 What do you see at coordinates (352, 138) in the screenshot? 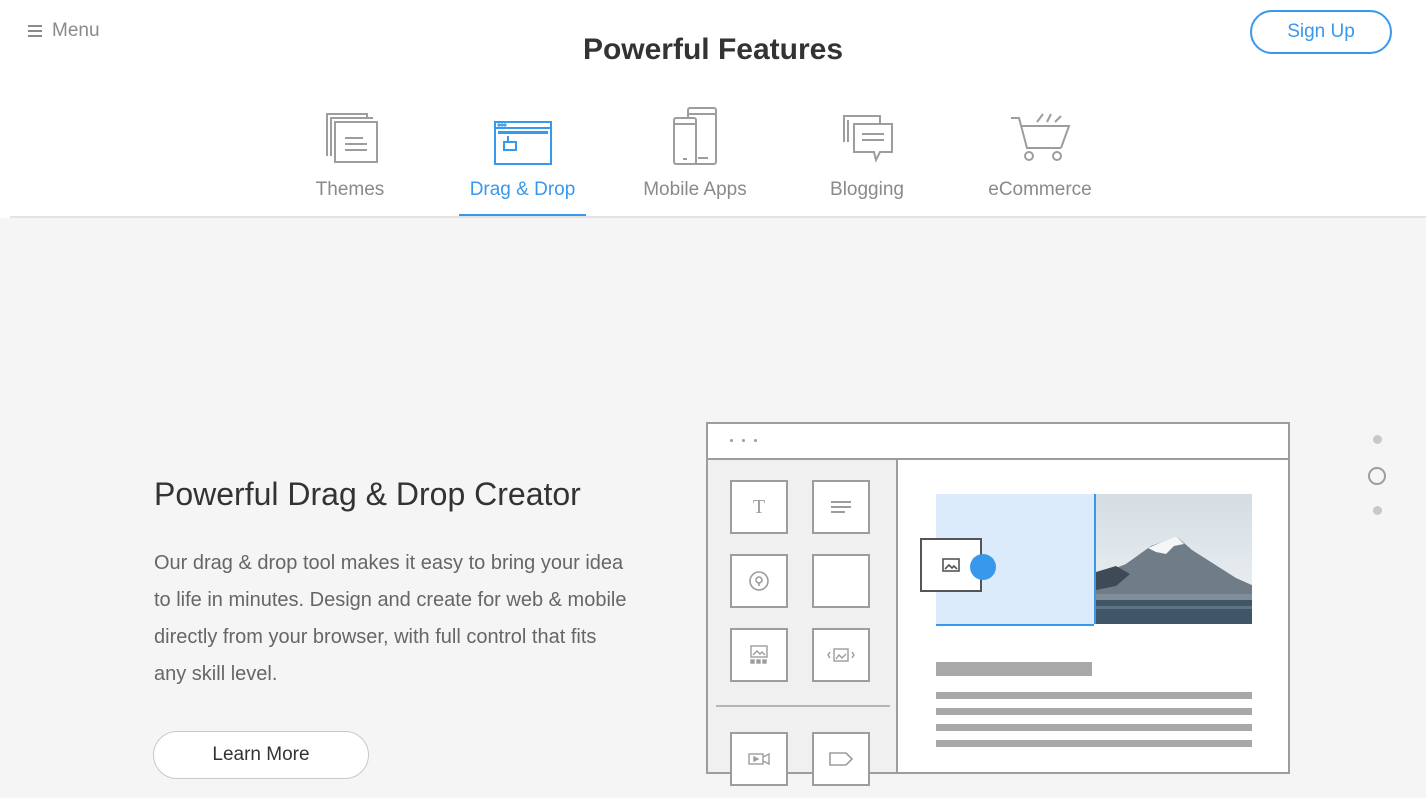
I see `themes-icon` at bounding box center [352, 138].